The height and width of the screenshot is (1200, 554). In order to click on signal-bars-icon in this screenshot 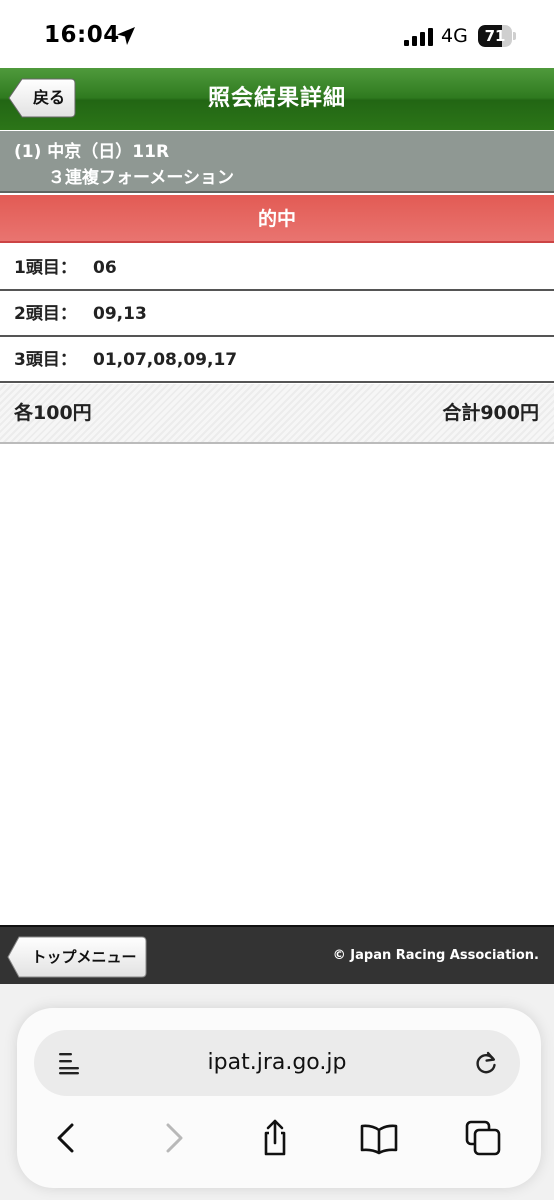, I will do `click(418, 37)`.